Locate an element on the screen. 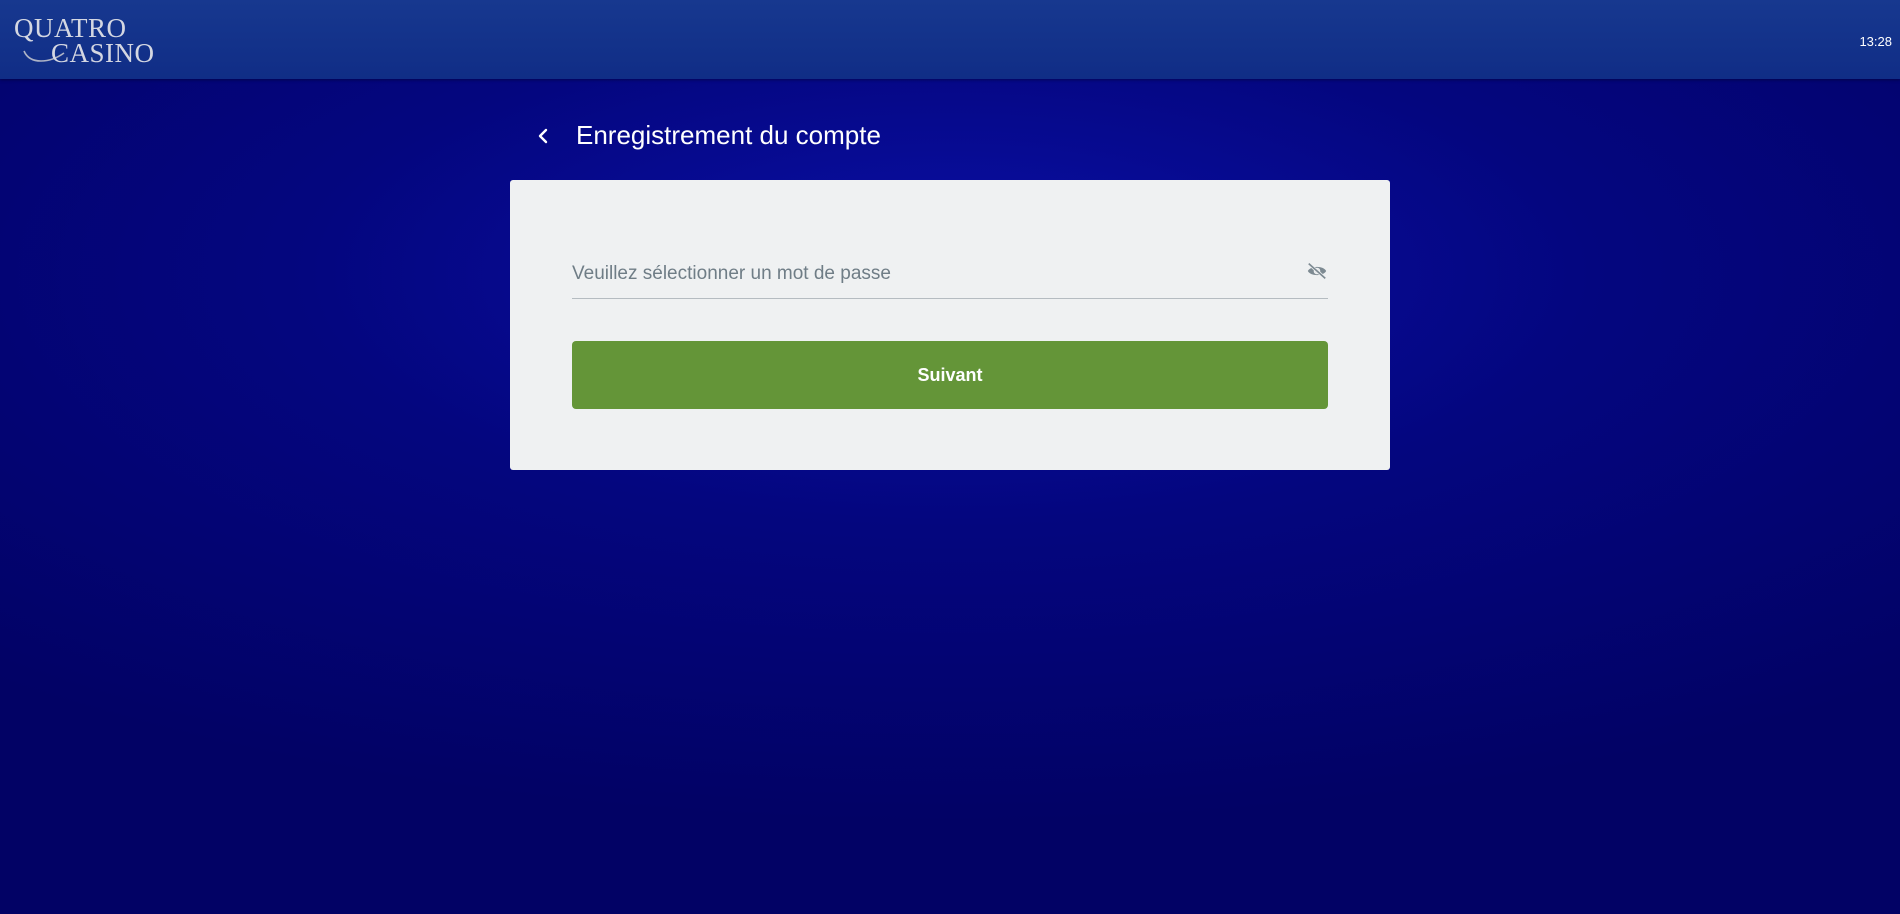 This screenshot has height=914, width=1900. top-bar: QUATRO CASINO 13:28 is located at coordinates (950, 39).